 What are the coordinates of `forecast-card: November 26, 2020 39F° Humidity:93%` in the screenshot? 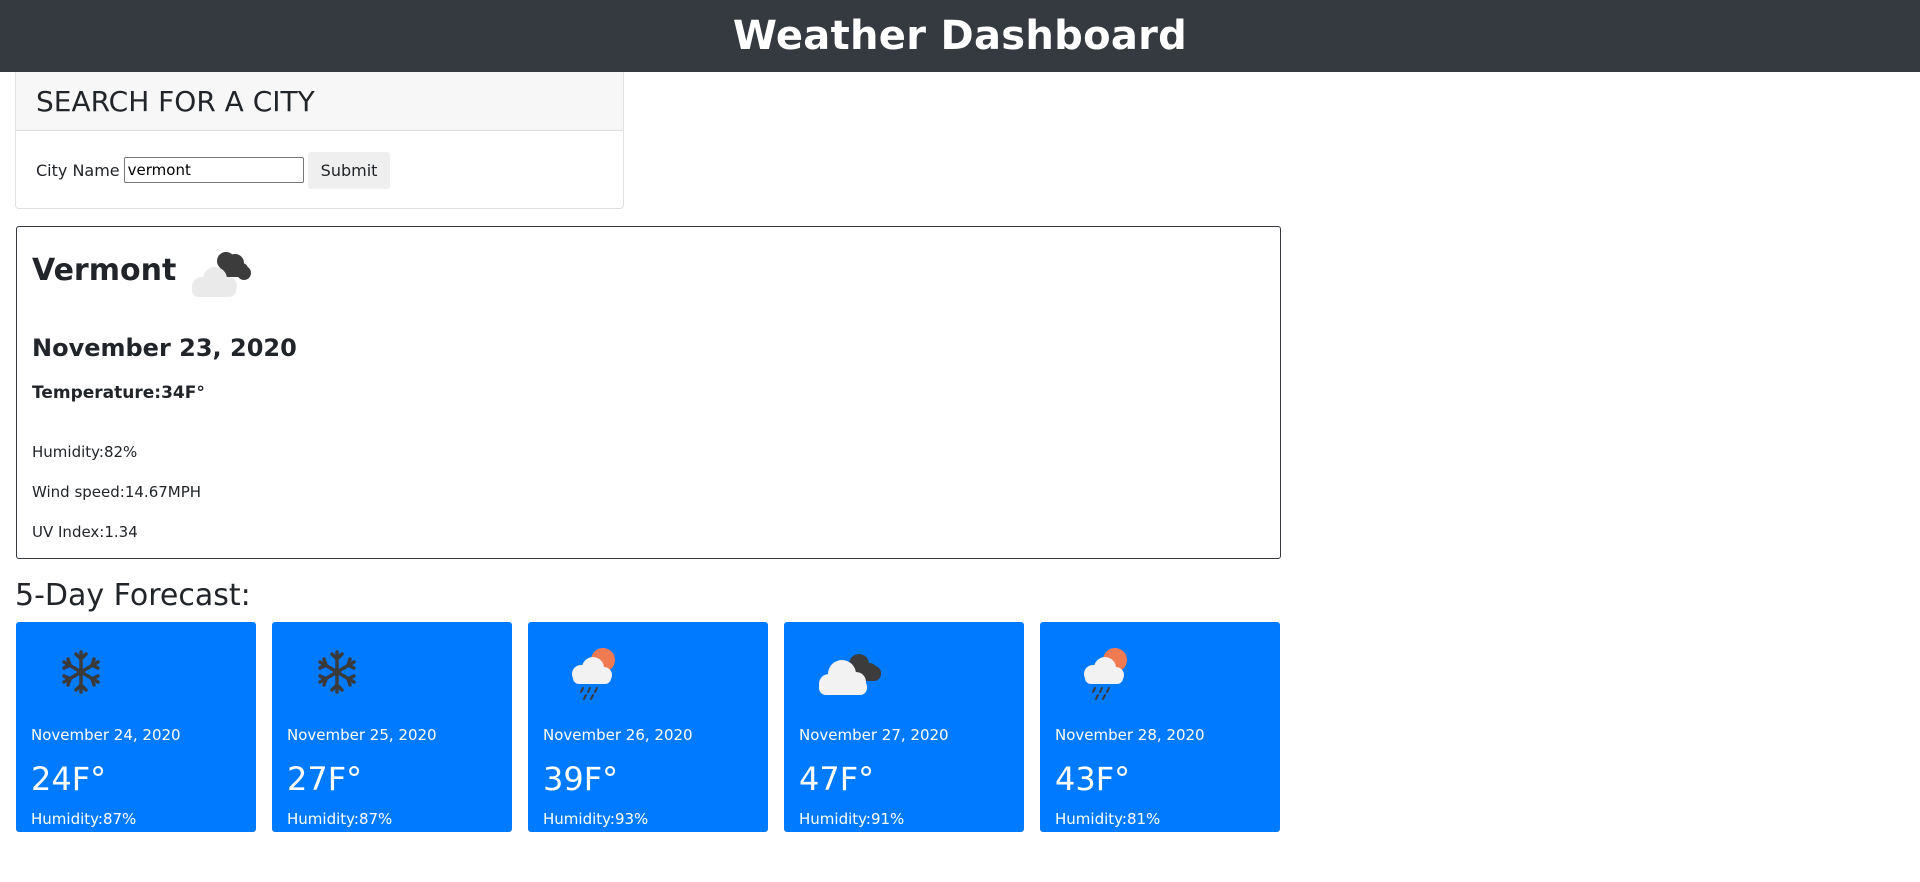 It's located at (648, 727).